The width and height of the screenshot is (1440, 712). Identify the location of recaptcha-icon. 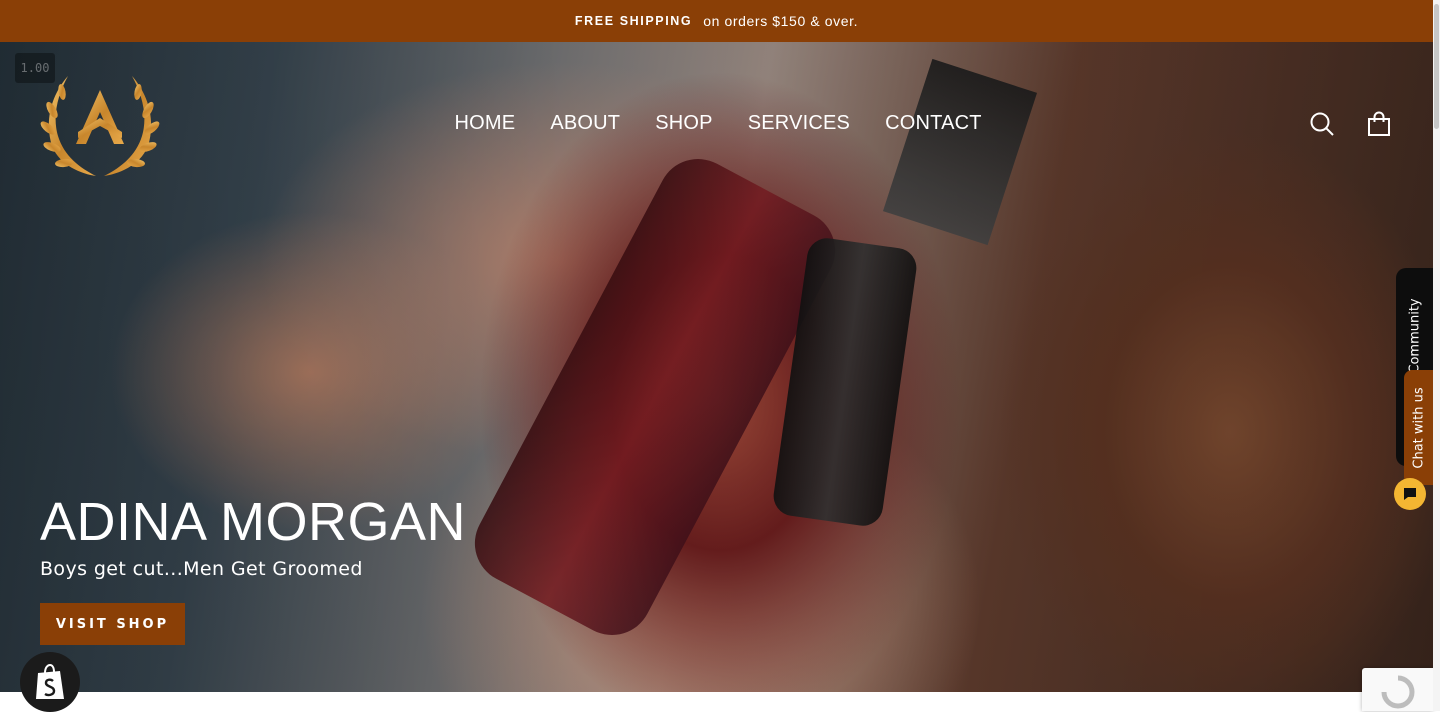
(1398, 692).